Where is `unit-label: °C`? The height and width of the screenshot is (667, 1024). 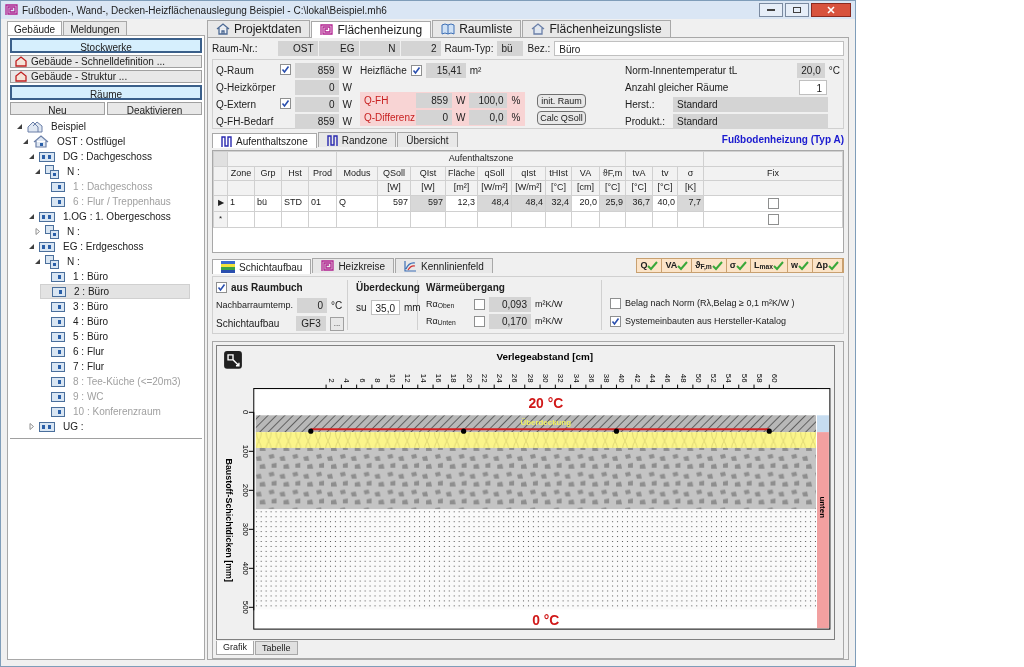 unit-label: °C is located at coordinates (834, 71).